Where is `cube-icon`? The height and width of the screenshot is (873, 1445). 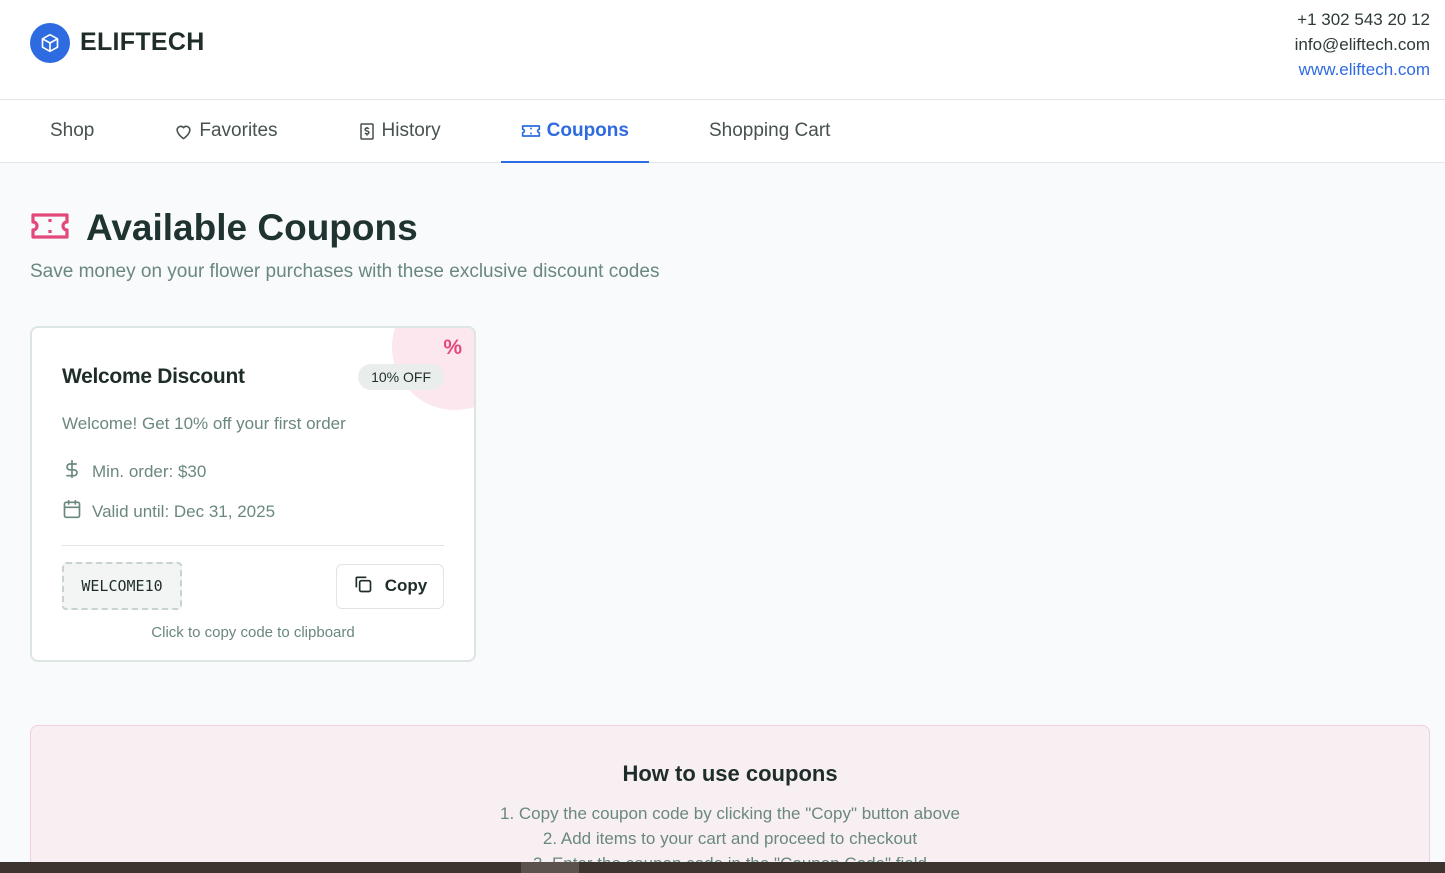 cube-icon is located at coordinates (50, 42).